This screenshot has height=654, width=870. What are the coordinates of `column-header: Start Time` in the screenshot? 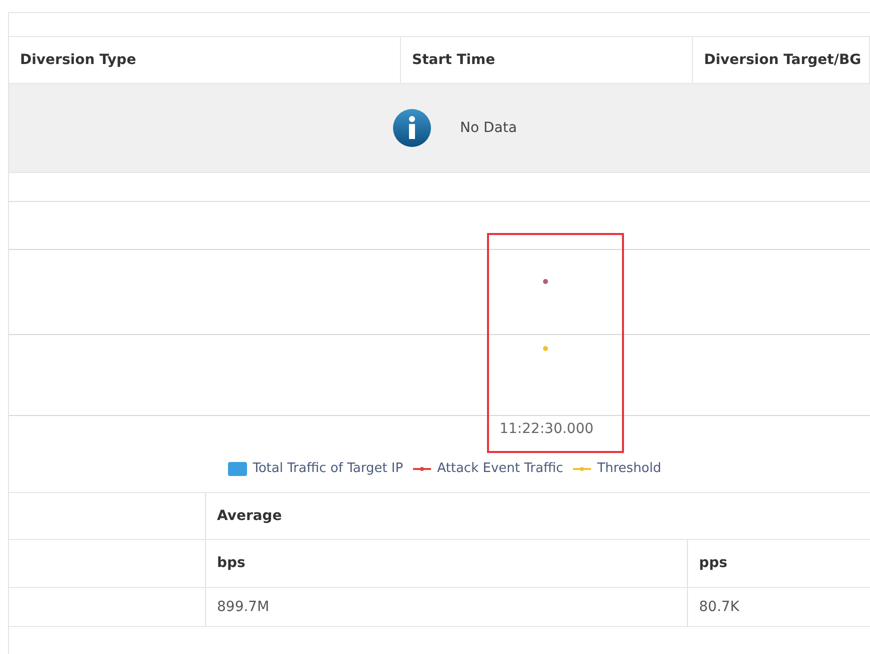 It's located at (454, 60).